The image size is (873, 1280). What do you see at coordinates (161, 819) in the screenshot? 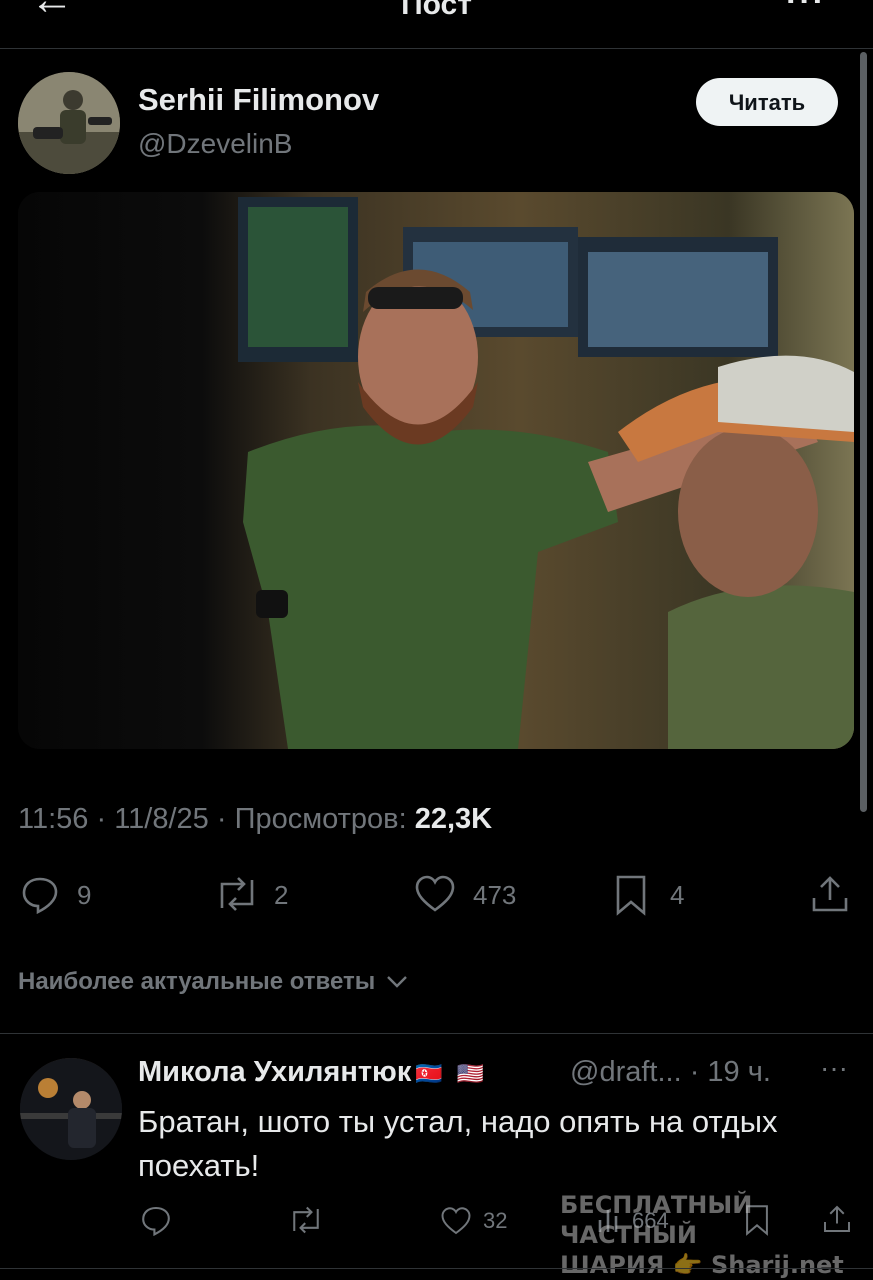
I see `post-date: 11/8/25` at bounding box center [161, 819].